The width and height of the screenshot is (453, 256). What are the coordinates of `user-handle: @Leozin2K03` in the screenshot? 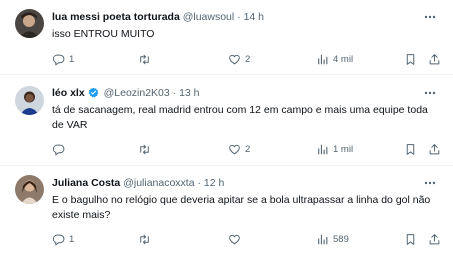 It's located at (137, 93).